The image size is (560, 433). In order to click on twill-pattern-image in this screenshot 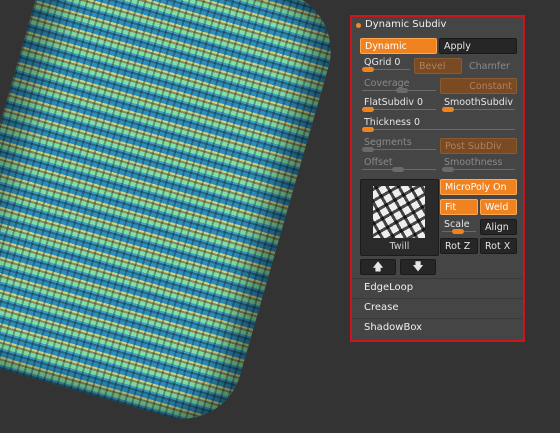, I will do `click(399, 212)`.